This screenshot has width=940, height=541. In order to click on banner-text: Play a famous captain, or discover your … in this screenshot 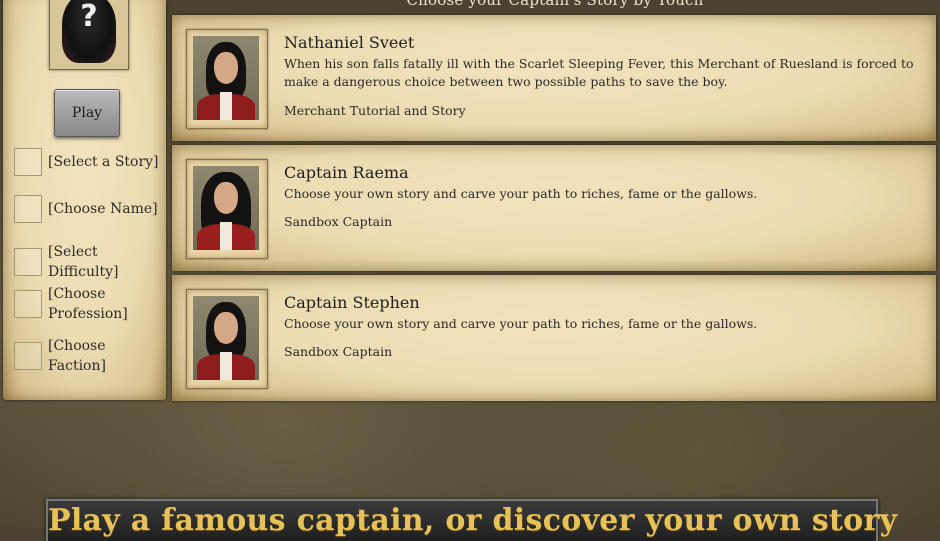, I will do `click(473, 520)`.